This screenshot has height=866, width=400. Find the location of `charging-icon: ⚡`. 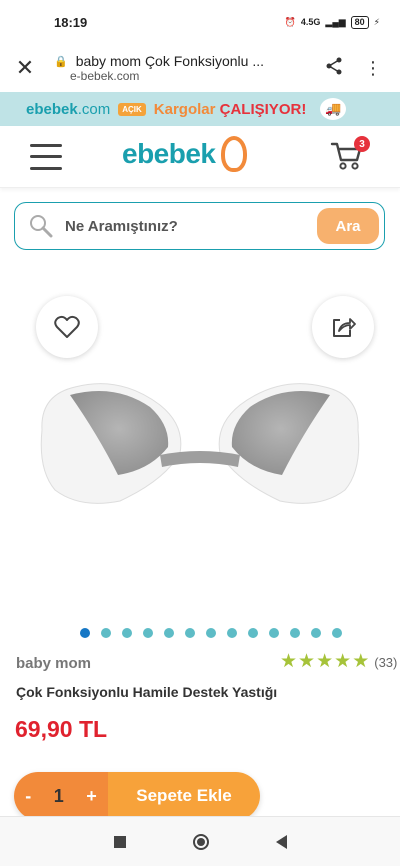

charging-icon: ⚡ is located at coordinates (376, 21).